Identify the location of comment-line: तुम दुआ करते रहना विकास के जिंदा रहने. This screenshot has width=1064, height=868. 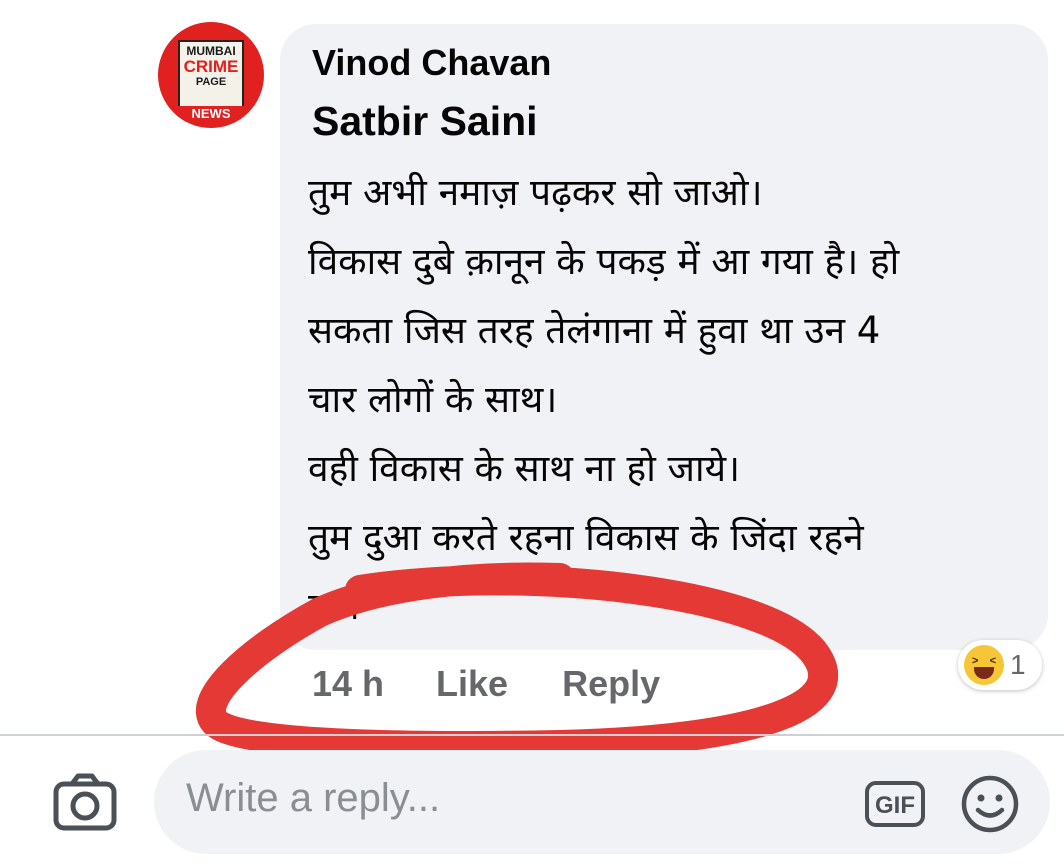
(586, 537).